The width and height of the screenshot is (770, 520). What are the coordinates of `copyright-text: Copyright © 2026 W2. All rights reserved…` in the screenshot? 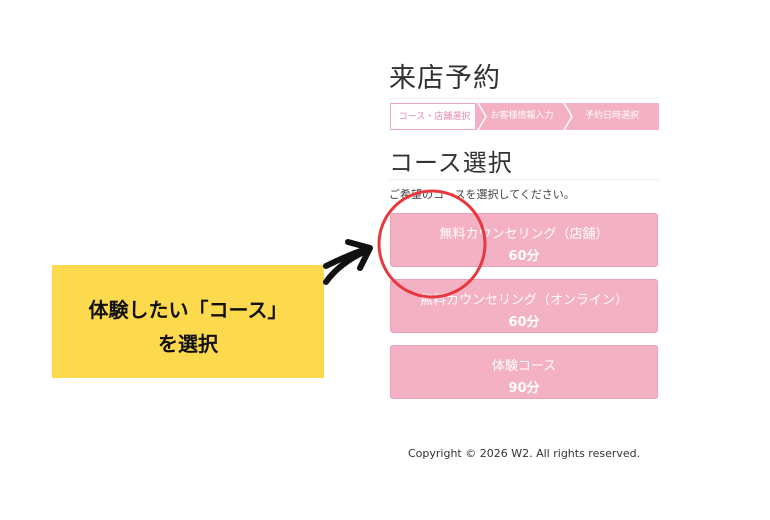 It's located at (524, 453).